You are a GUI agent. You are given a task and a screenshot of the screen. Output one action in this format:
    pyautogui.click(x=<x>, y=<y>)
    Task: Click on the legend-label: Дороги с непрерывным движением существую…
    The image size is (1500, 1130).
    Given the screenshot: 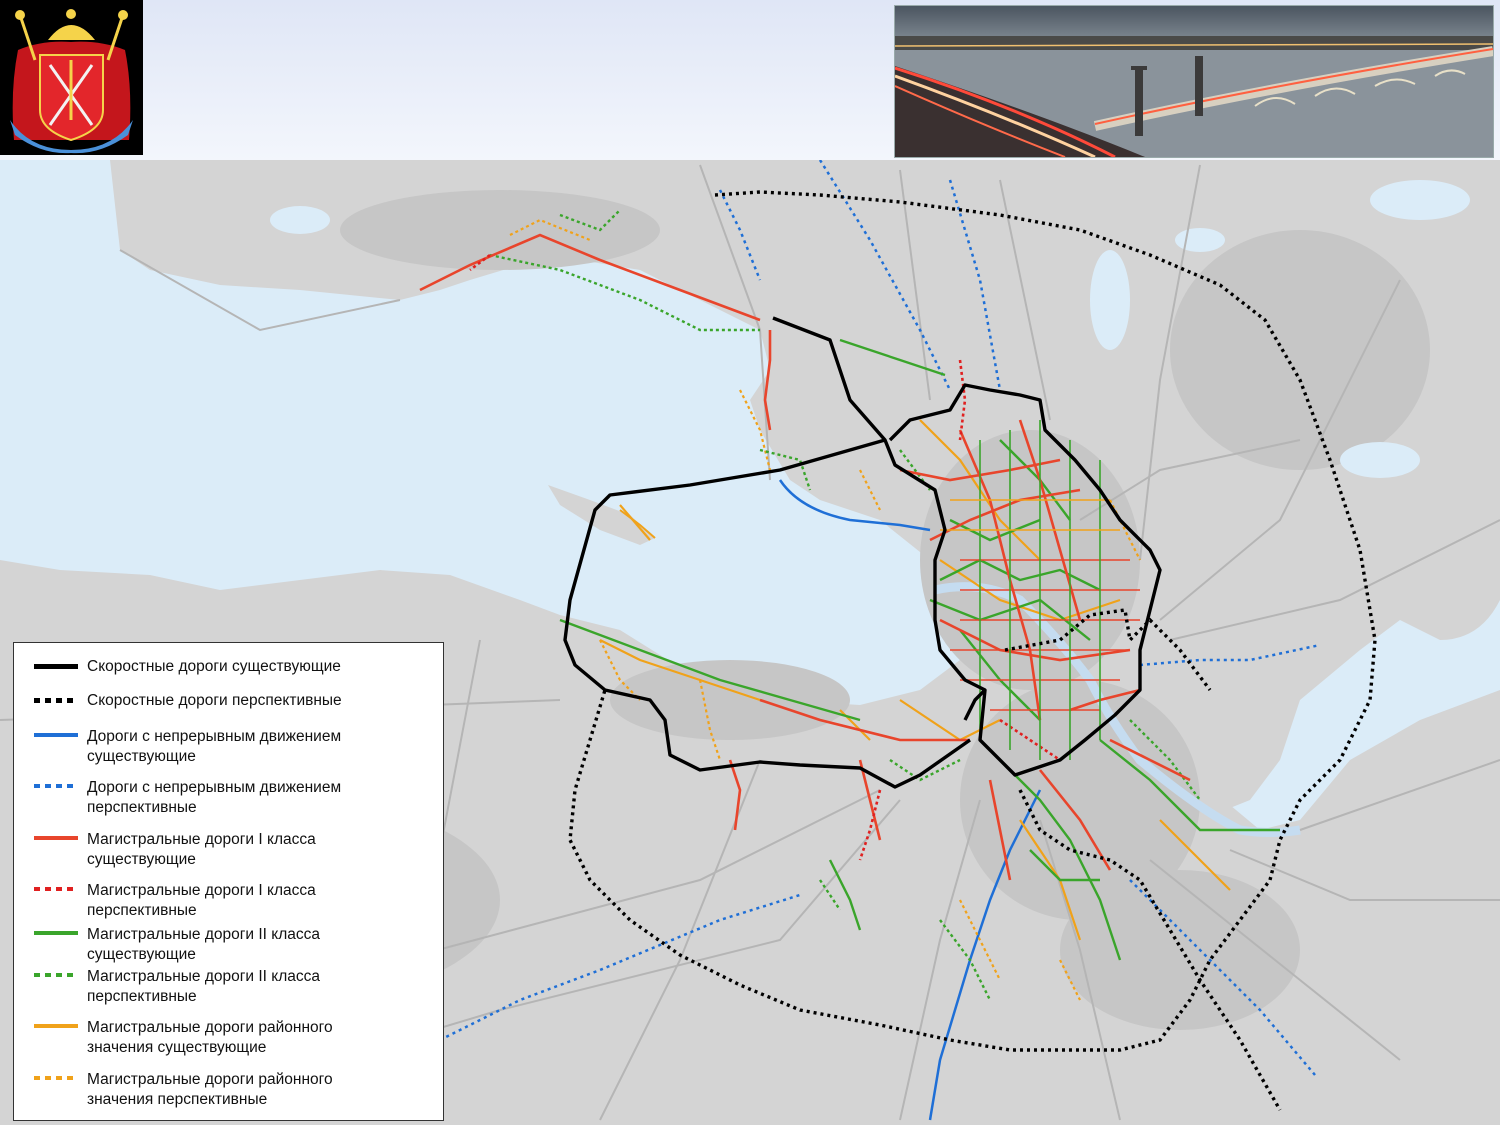 What is the action you would take?
    pyautogui.click(x=214, y=746)
    